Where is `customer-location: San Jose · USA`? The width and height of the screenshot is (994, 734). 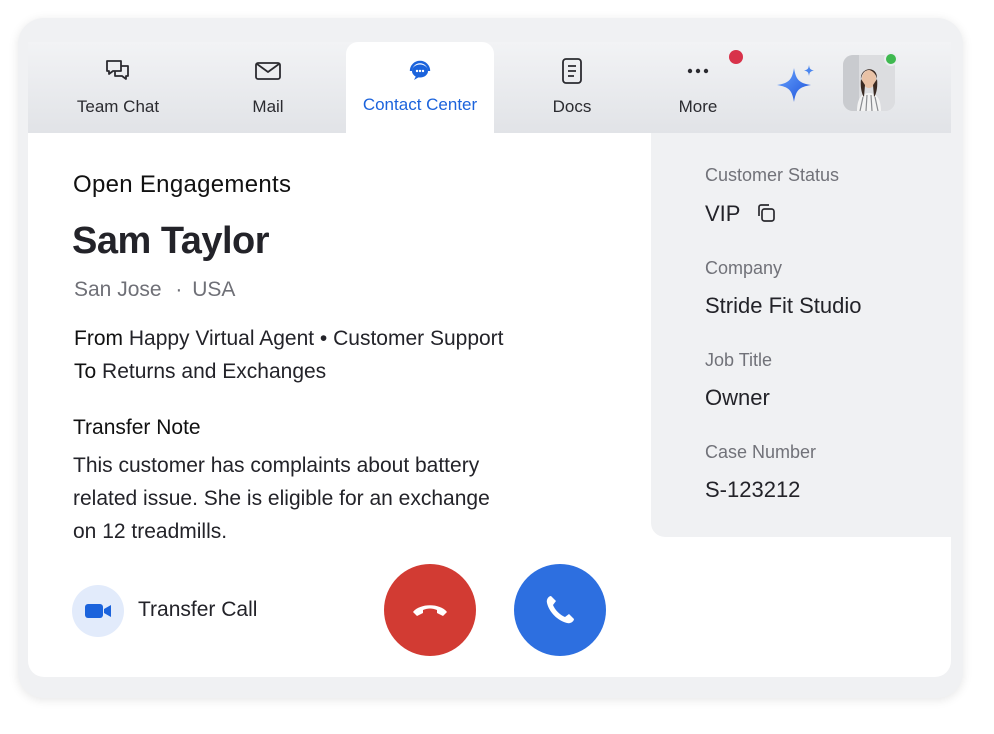
customer-location: San Jose · USA is located at coordinates (155, 289).